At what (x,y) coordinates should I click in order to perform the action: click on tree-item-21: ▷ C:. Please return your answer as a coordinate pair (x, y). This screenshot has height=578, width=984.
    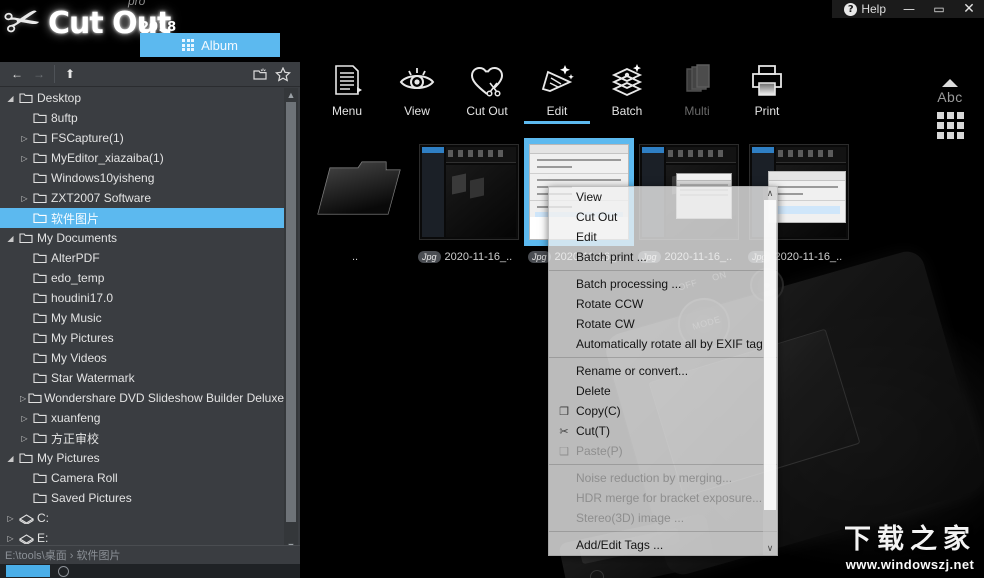
    Looking at the image, I should click on (142, 518).